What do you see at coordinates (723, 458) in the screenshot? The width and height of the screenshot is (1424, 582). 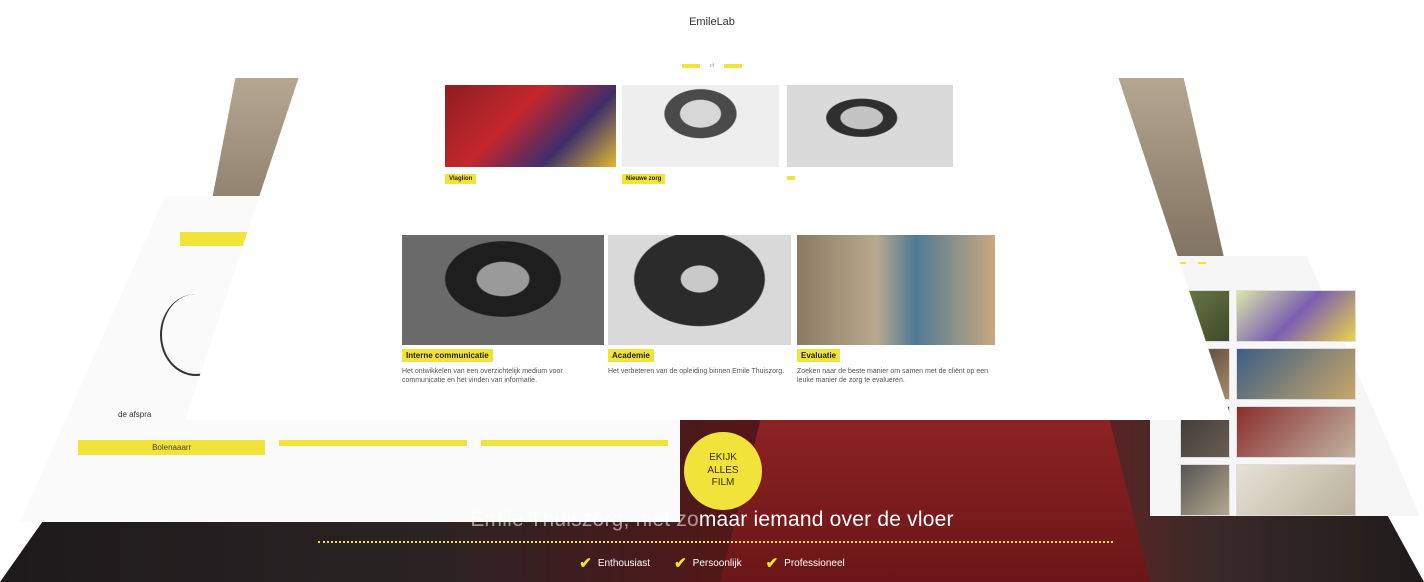 I see `badge-line: EKIJK` at bounding box center [723, 458].